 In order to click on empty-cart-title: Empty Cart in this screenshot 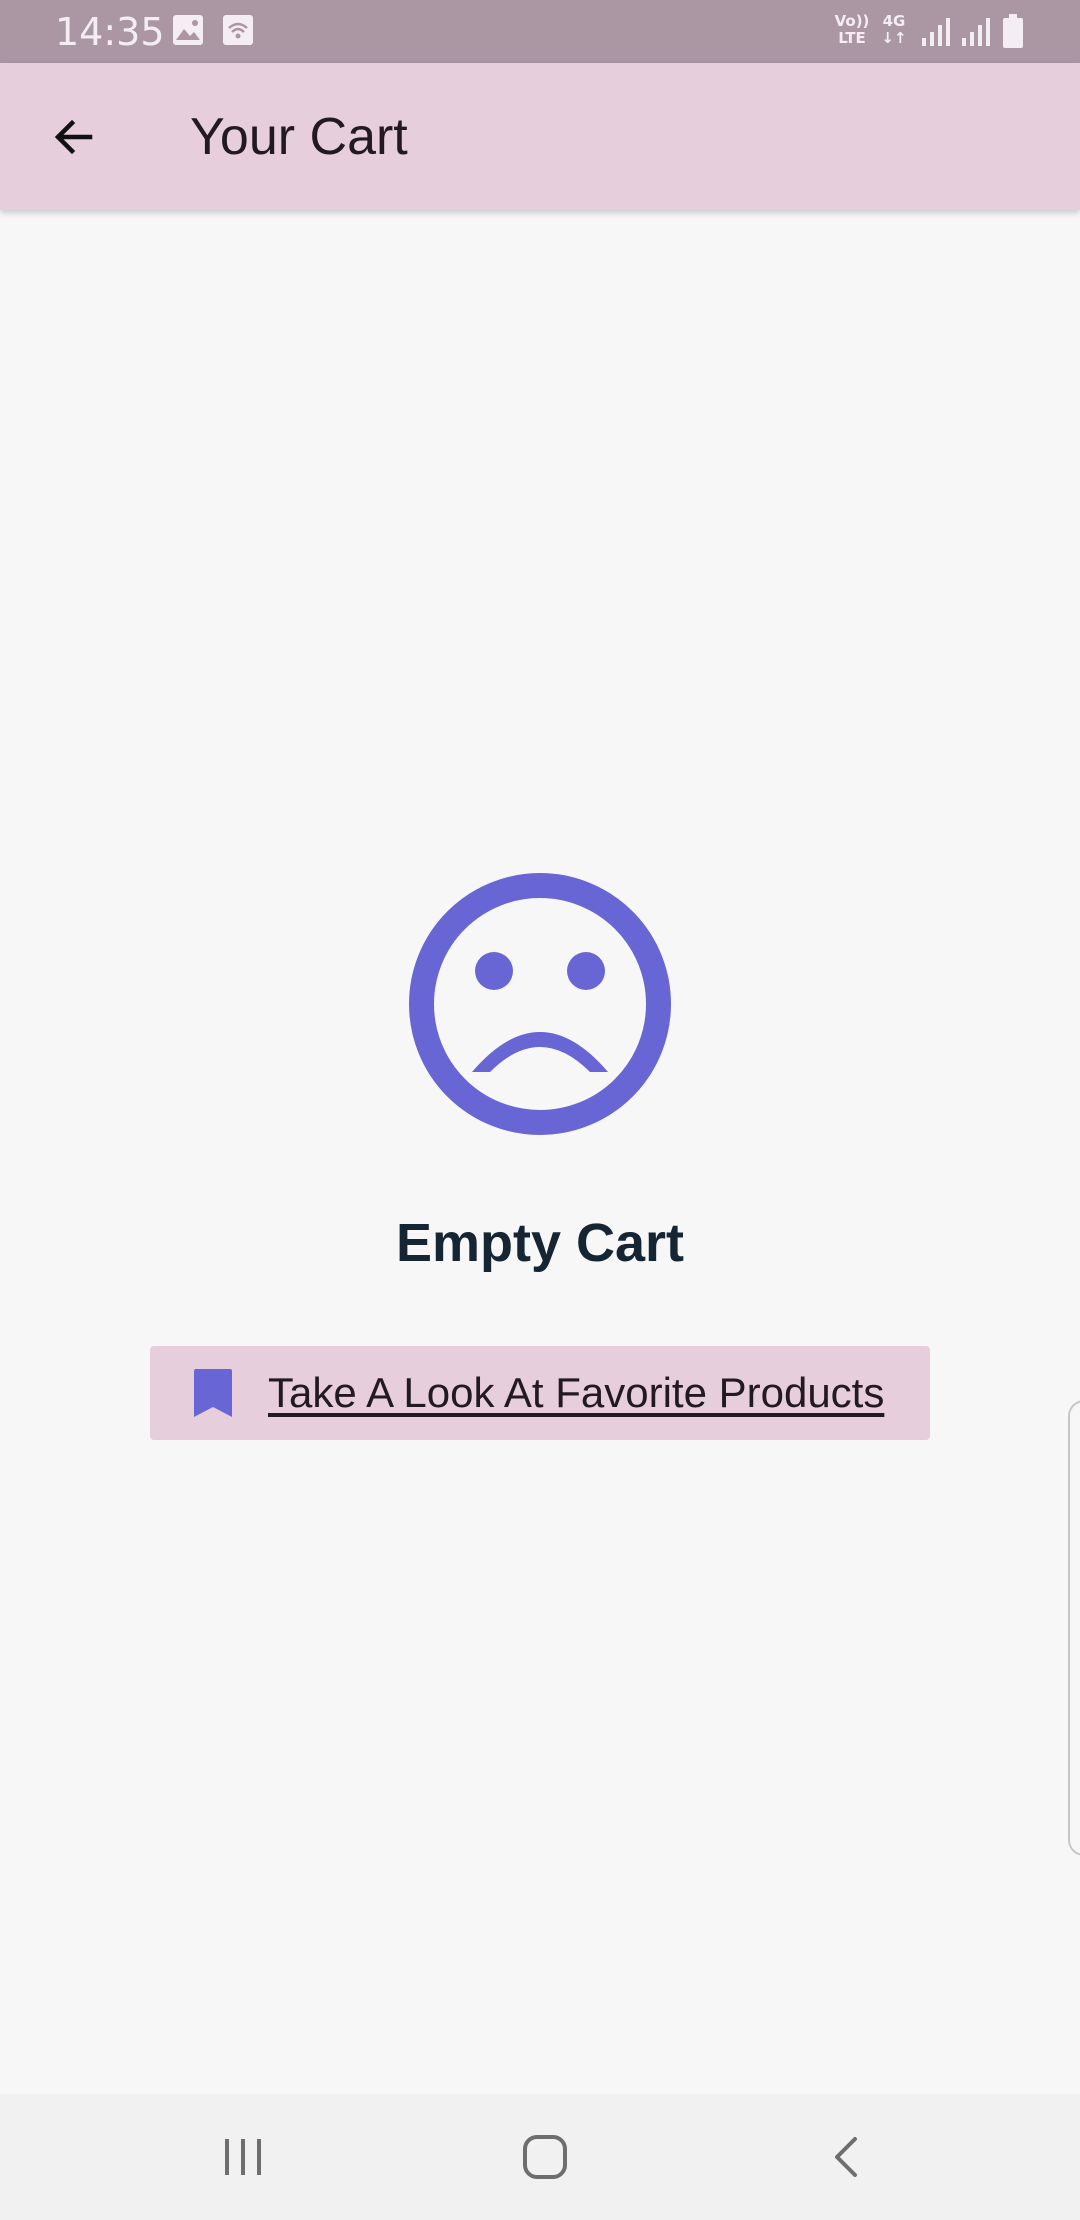, I will do `click(540, 1243)`.